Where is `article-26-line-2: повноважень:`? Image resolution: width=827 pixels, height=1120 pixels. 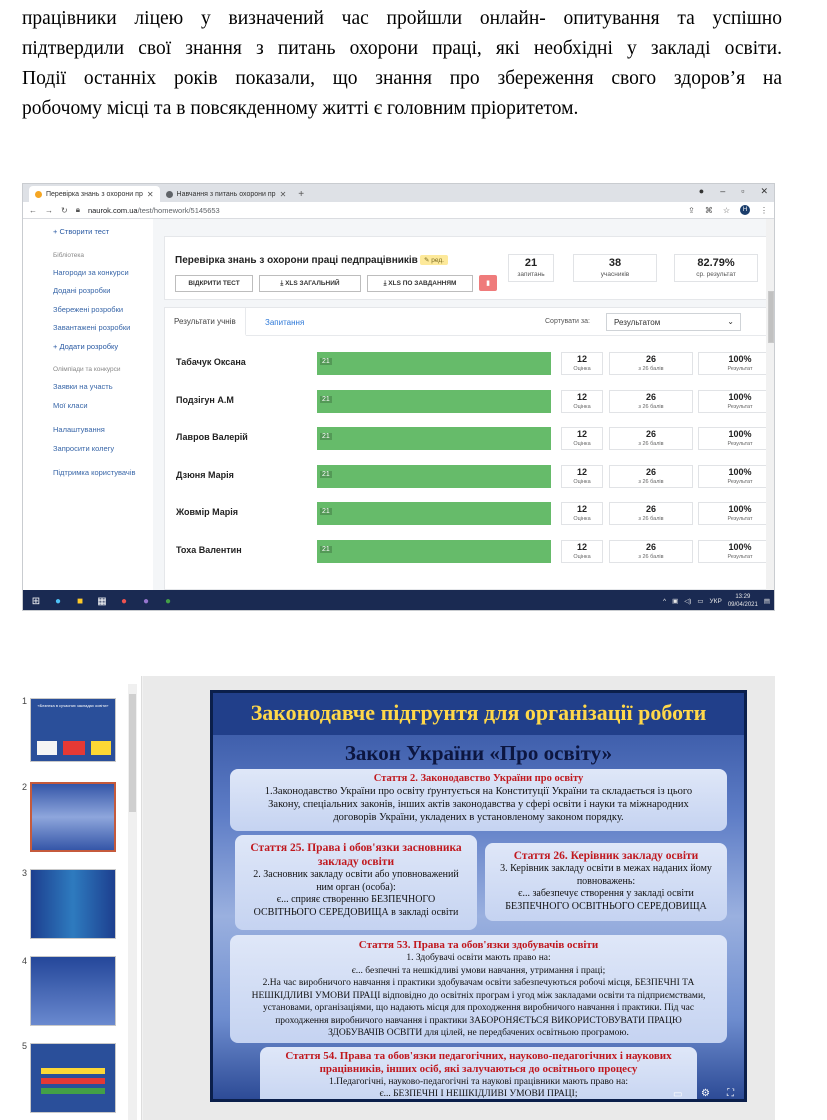
article-26-line-2: повноважень: is located at coordinates (606, 881).